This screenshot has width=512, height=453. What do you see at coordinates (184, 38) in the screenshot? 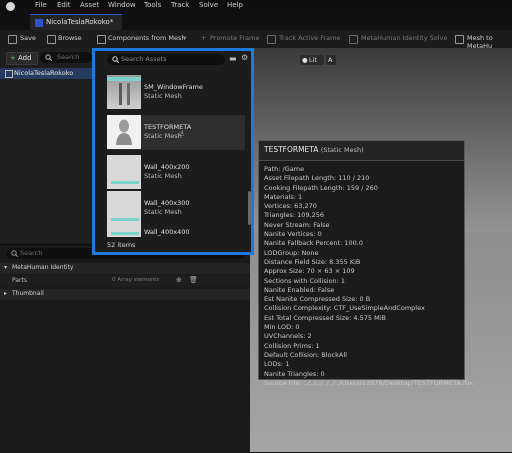
I see `chevron-down-icon: ▾` at bounding box center [184, 38].